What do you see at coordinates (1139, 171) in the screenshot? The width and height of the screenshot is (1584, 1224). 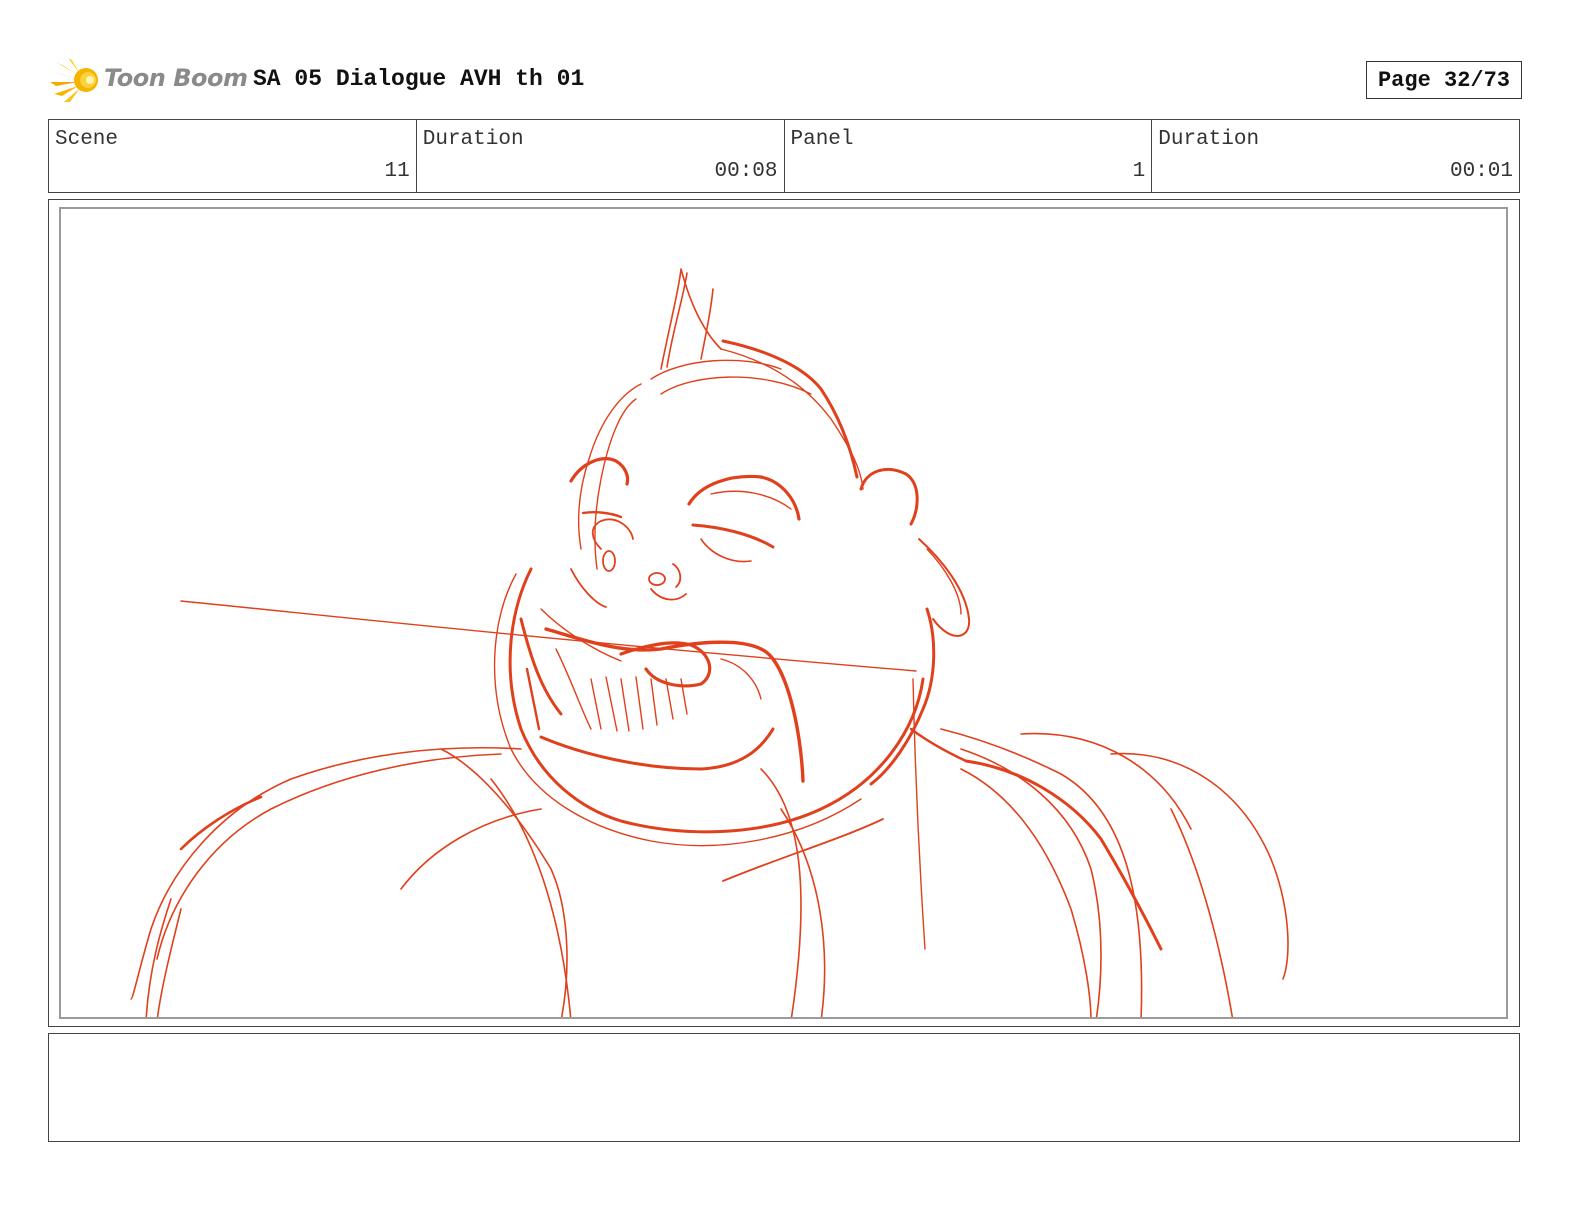 I see `panel-value: 1` at bounding box center [1139, 171].